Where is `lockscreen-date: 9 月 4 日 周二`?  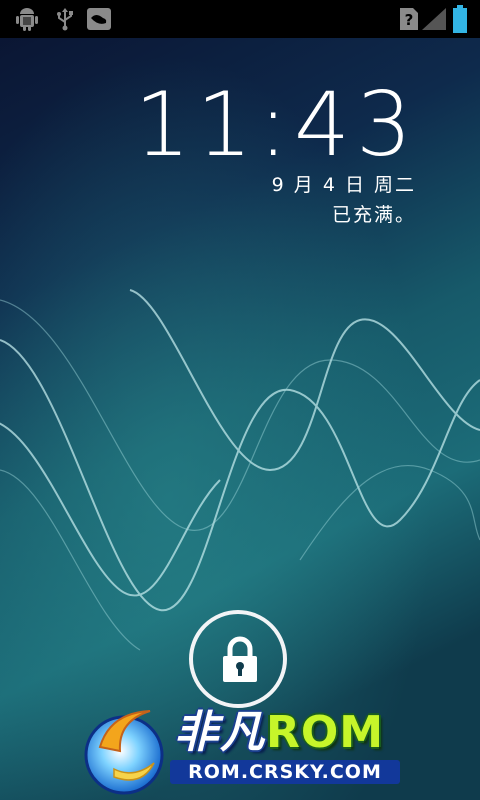 lockscreen-date: 9 月 4 日 周二 is located at coordinates (343, 185).